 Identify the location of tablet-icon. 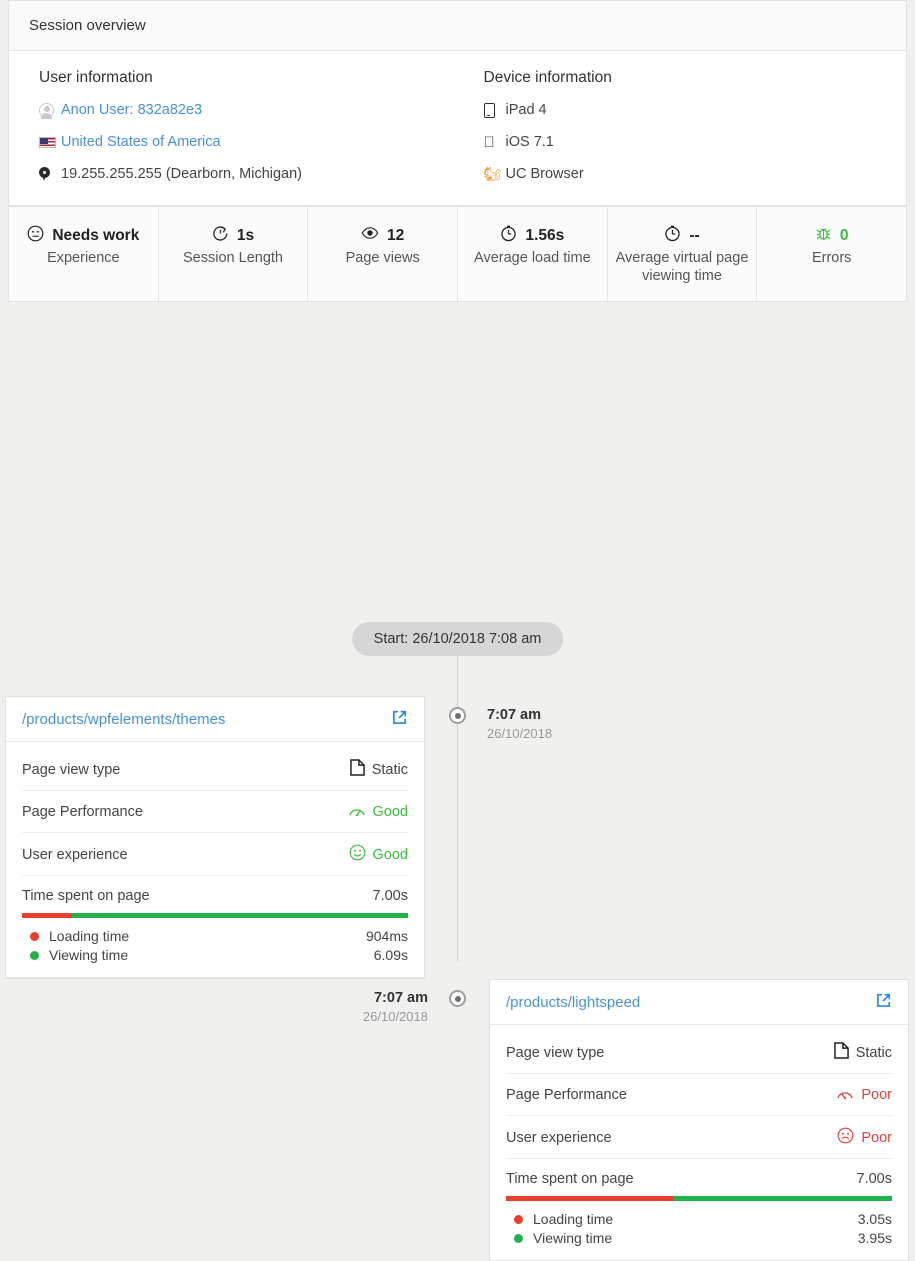
(494, 110).